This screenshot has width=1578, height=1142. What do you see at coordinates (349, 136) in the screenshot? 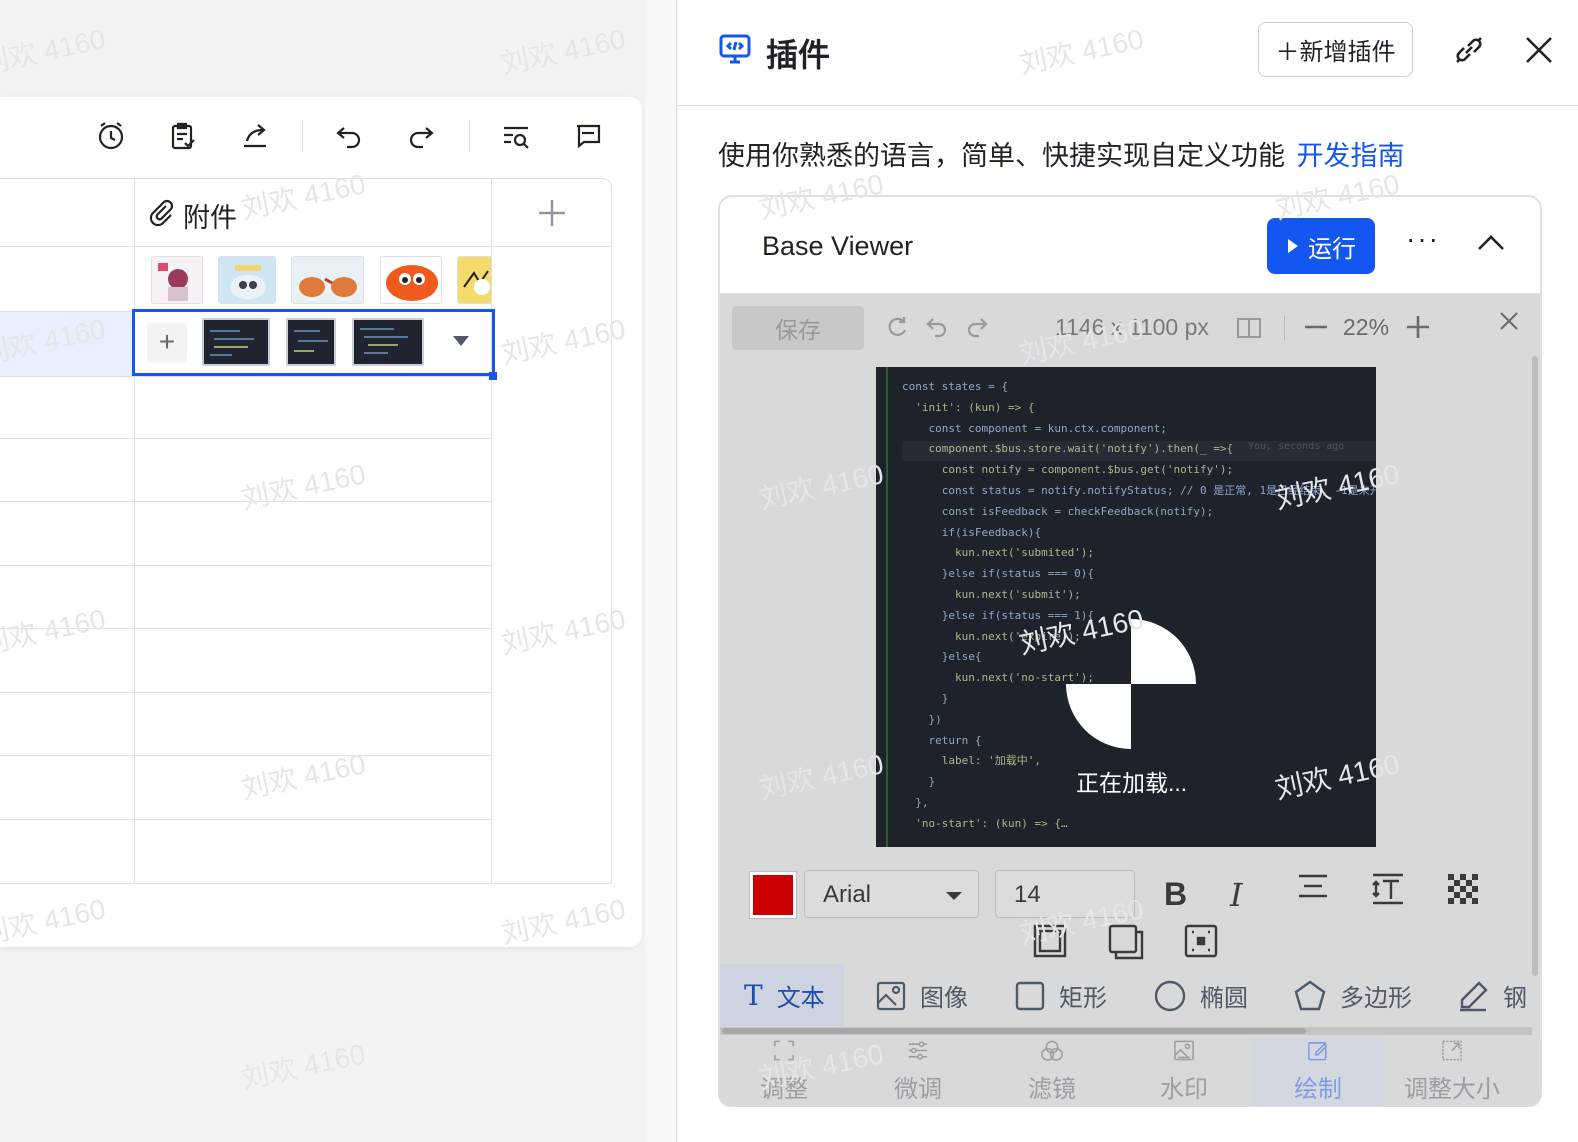
I see `undo-icon` at bounding box center [349, 136].